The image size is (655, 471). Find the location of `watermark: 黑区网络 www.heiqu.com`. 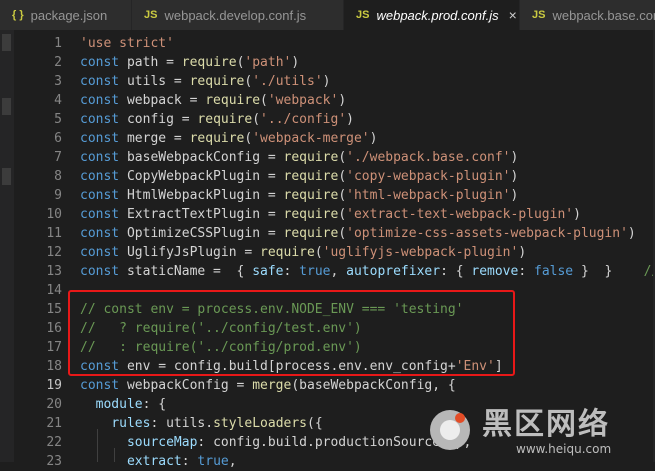

watermark: 黑区网络 www.heiqu.com is located at coordinates (541, 432).